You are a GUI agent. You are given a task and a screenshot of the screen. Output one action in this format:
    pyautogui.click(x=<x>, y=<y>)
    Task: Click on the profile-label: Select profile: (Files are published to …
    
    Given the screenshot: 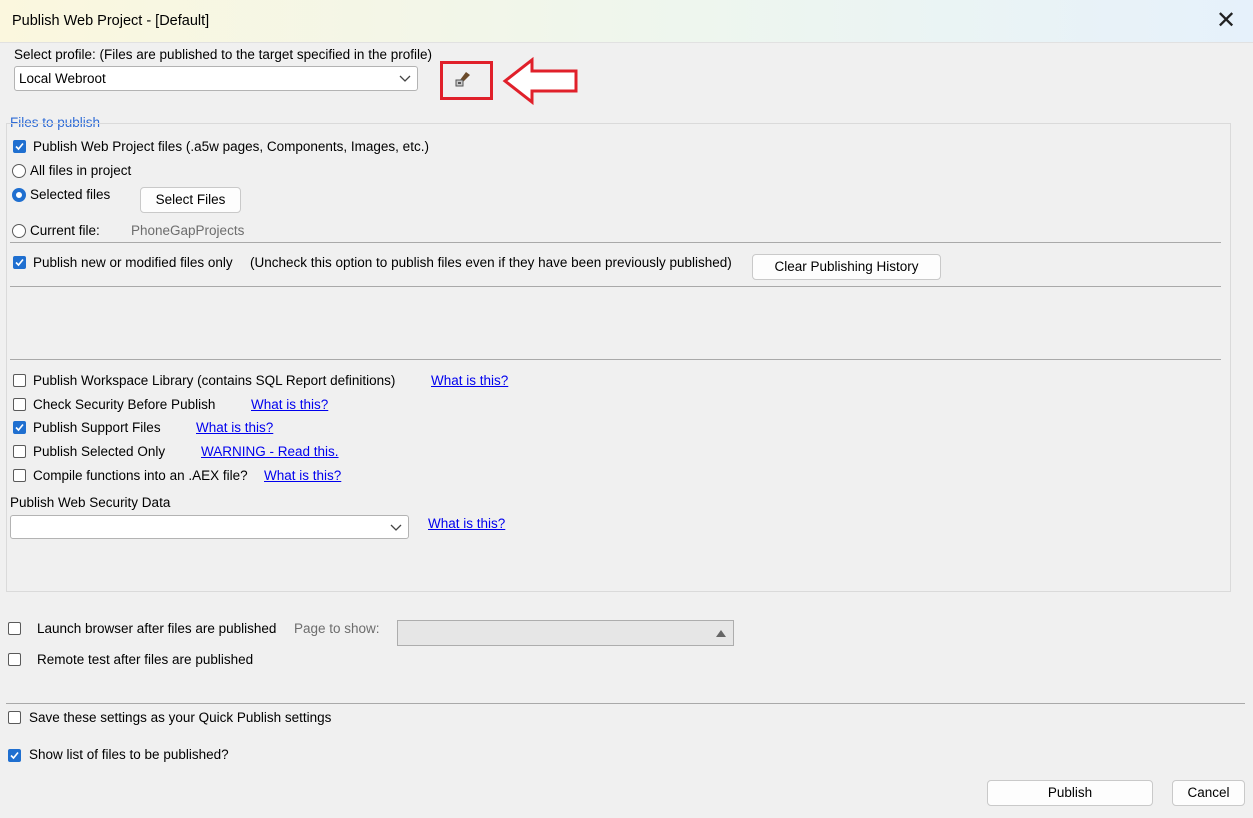 What is the action you would take?
    pyautogui.click(x=223, y=54)
    